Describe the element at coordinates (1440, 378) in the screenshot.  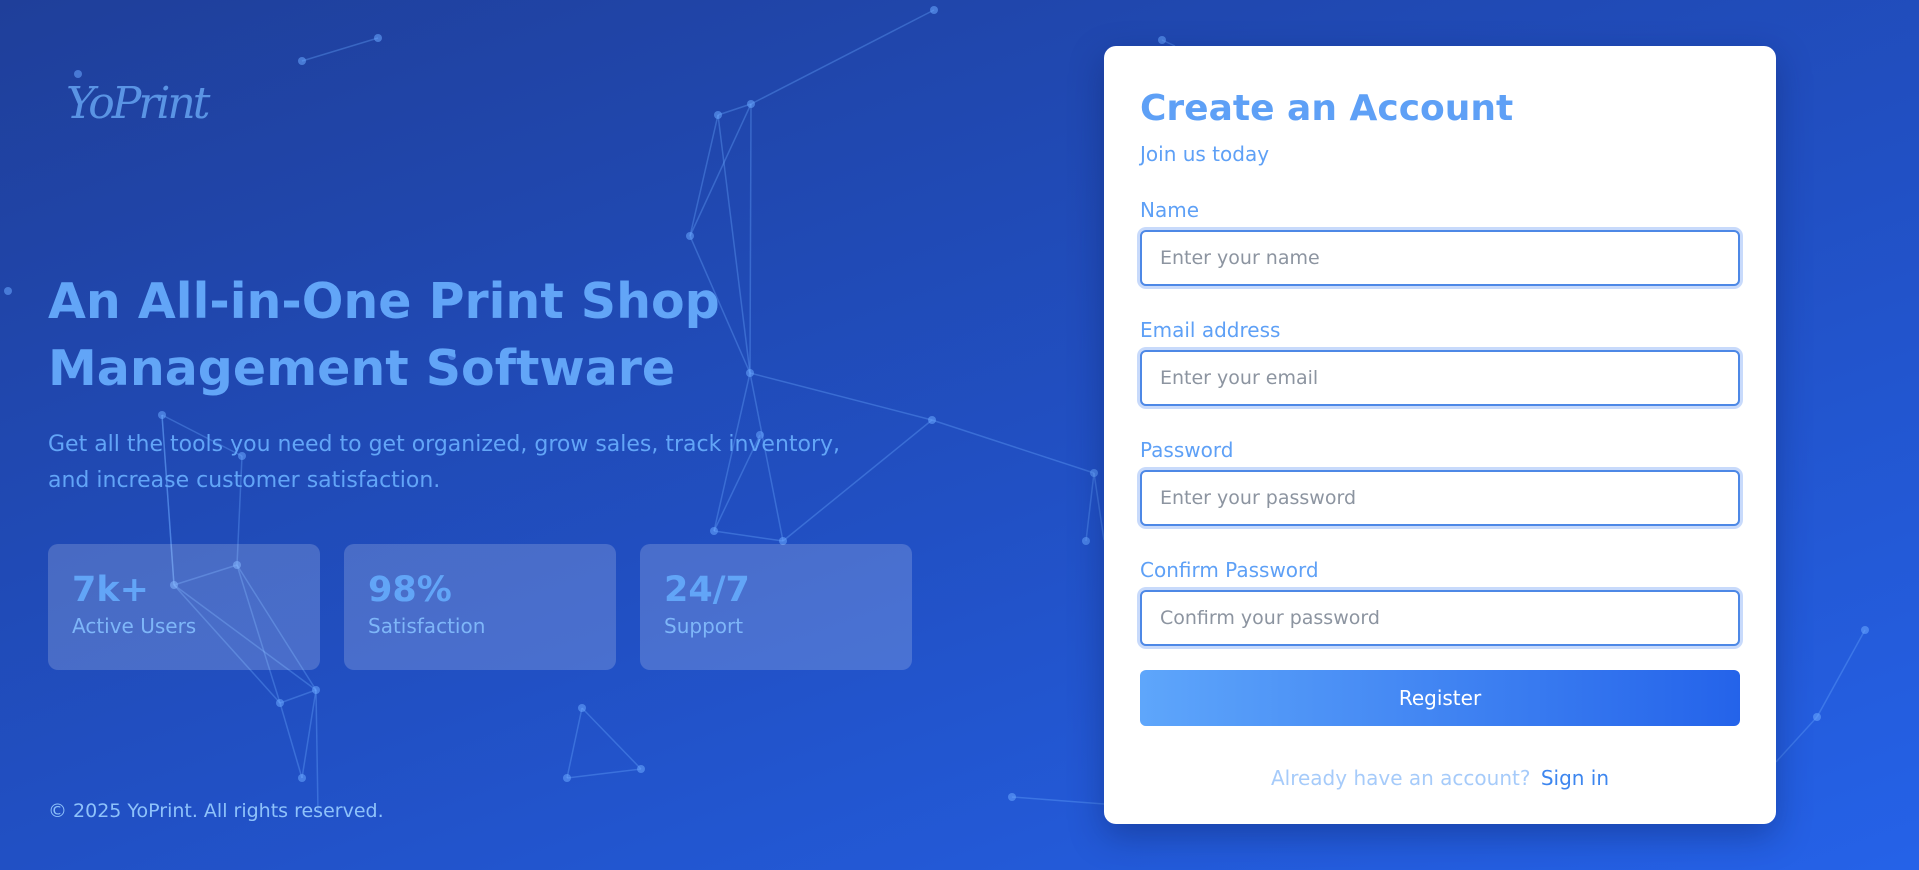
I see `email-input` at that location.